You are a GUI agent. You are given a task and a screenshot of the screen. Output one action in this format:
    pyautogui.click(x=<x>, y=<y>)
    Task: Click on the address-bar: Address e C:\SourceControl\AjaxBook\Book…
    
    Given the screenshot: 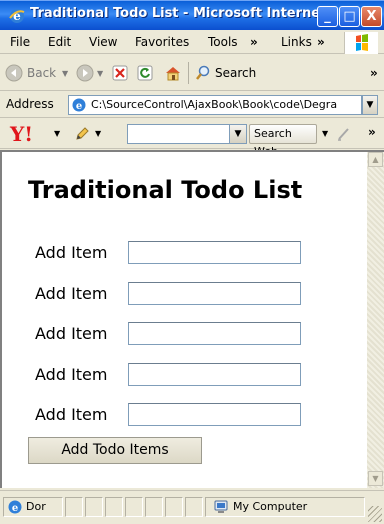 What is the action you would take?
    pyautogui.click(x=192, y=105)
    